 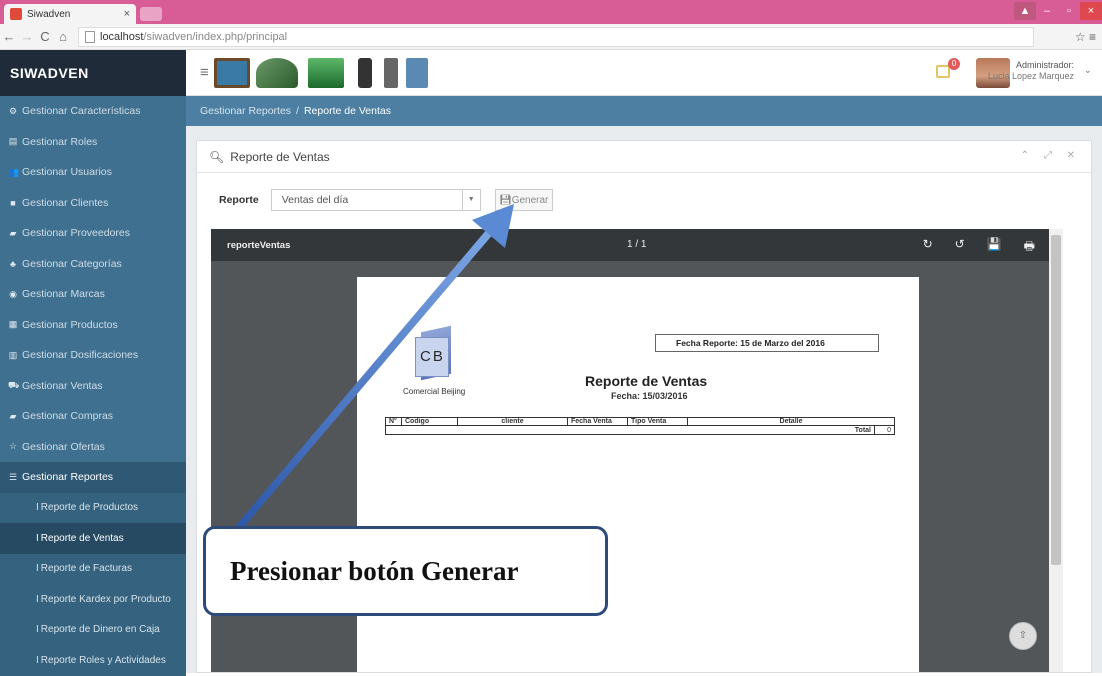 I want to click on sidebar-item-caracteristicas: ⚙Gestionar Características, so click(x=93, y=111).